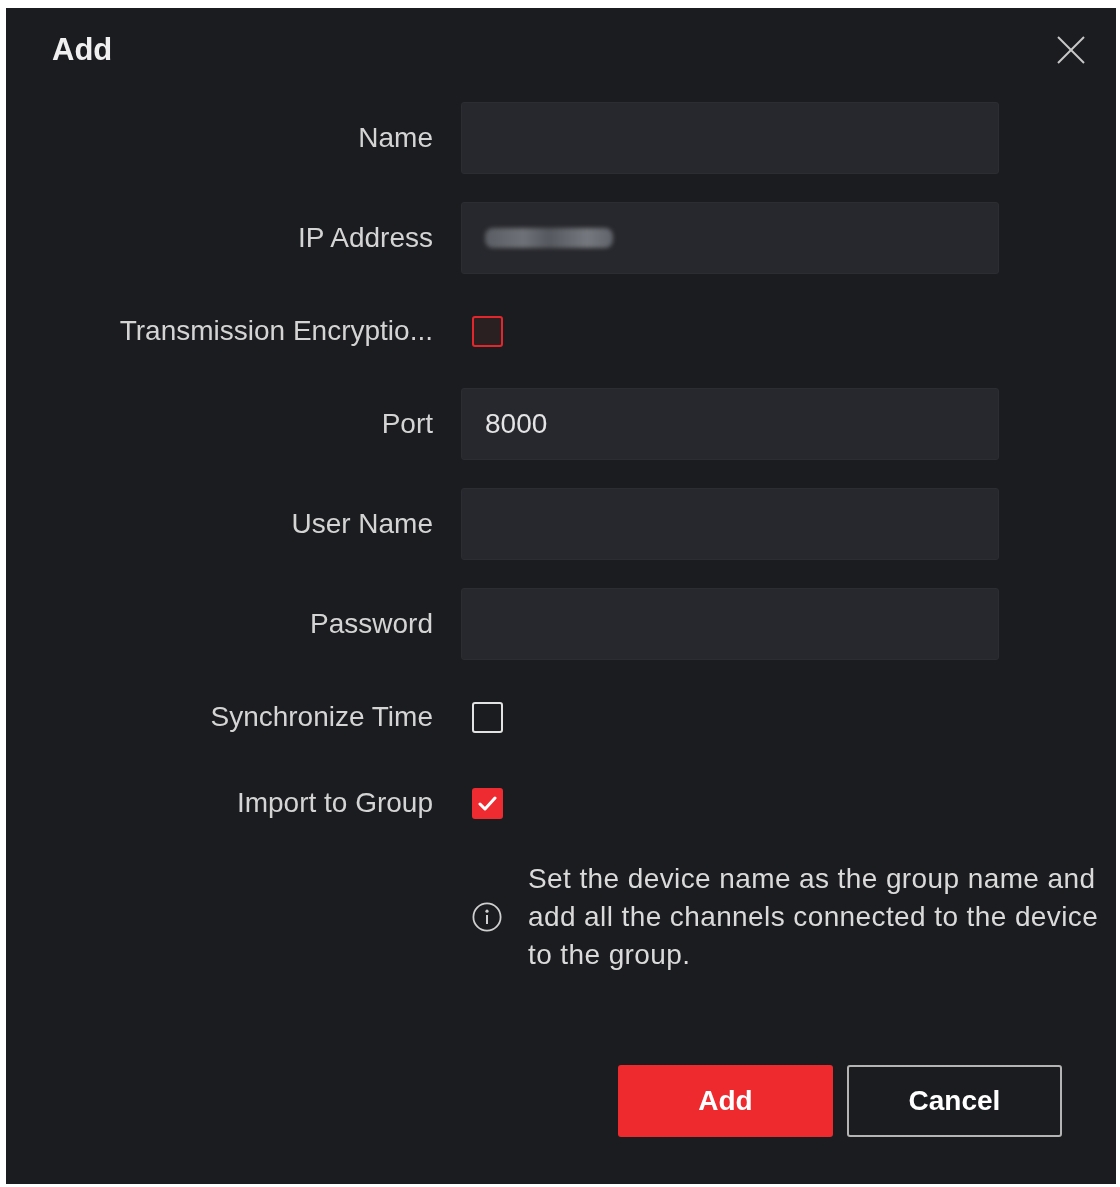  Describe the element at coordinates (334, 803) in the screenshot. I see `field-label: Import to Group` at that location.